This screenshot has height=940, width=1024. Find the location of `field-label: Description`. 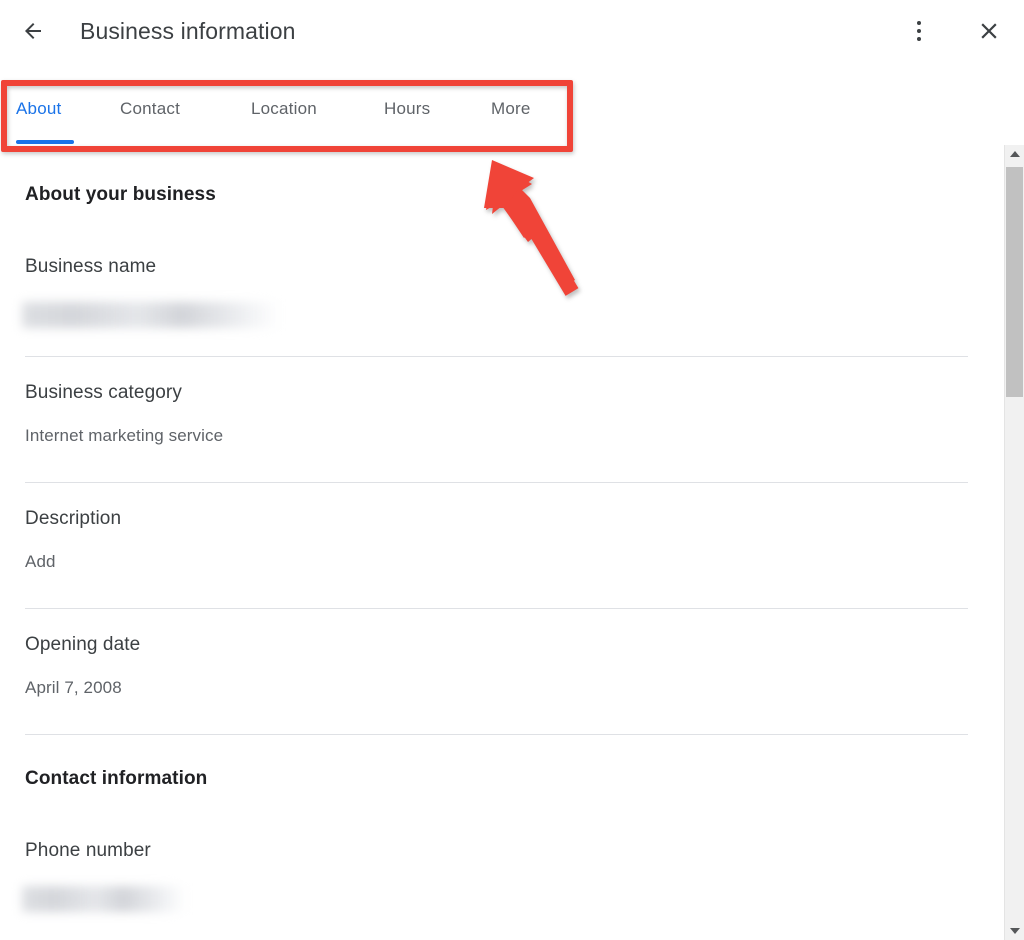

field-label: Description is located at coordinates (73, 518).